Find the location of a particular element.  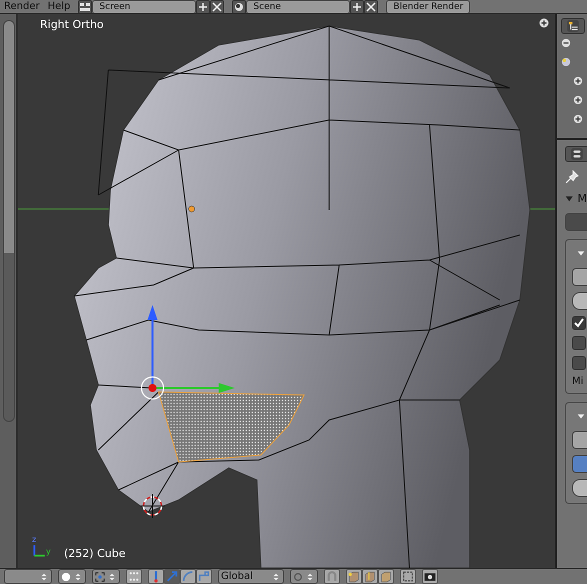

section-label: M is located at coordinates (582, 198).